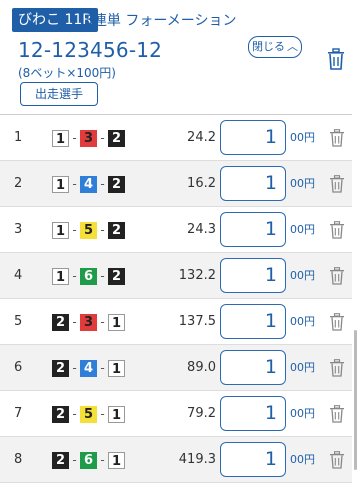 The height and width of the screenshot is (483, 360). I want to click on bet-row: 4 1-6-2 132.2 1 00円, so click(176, 276).